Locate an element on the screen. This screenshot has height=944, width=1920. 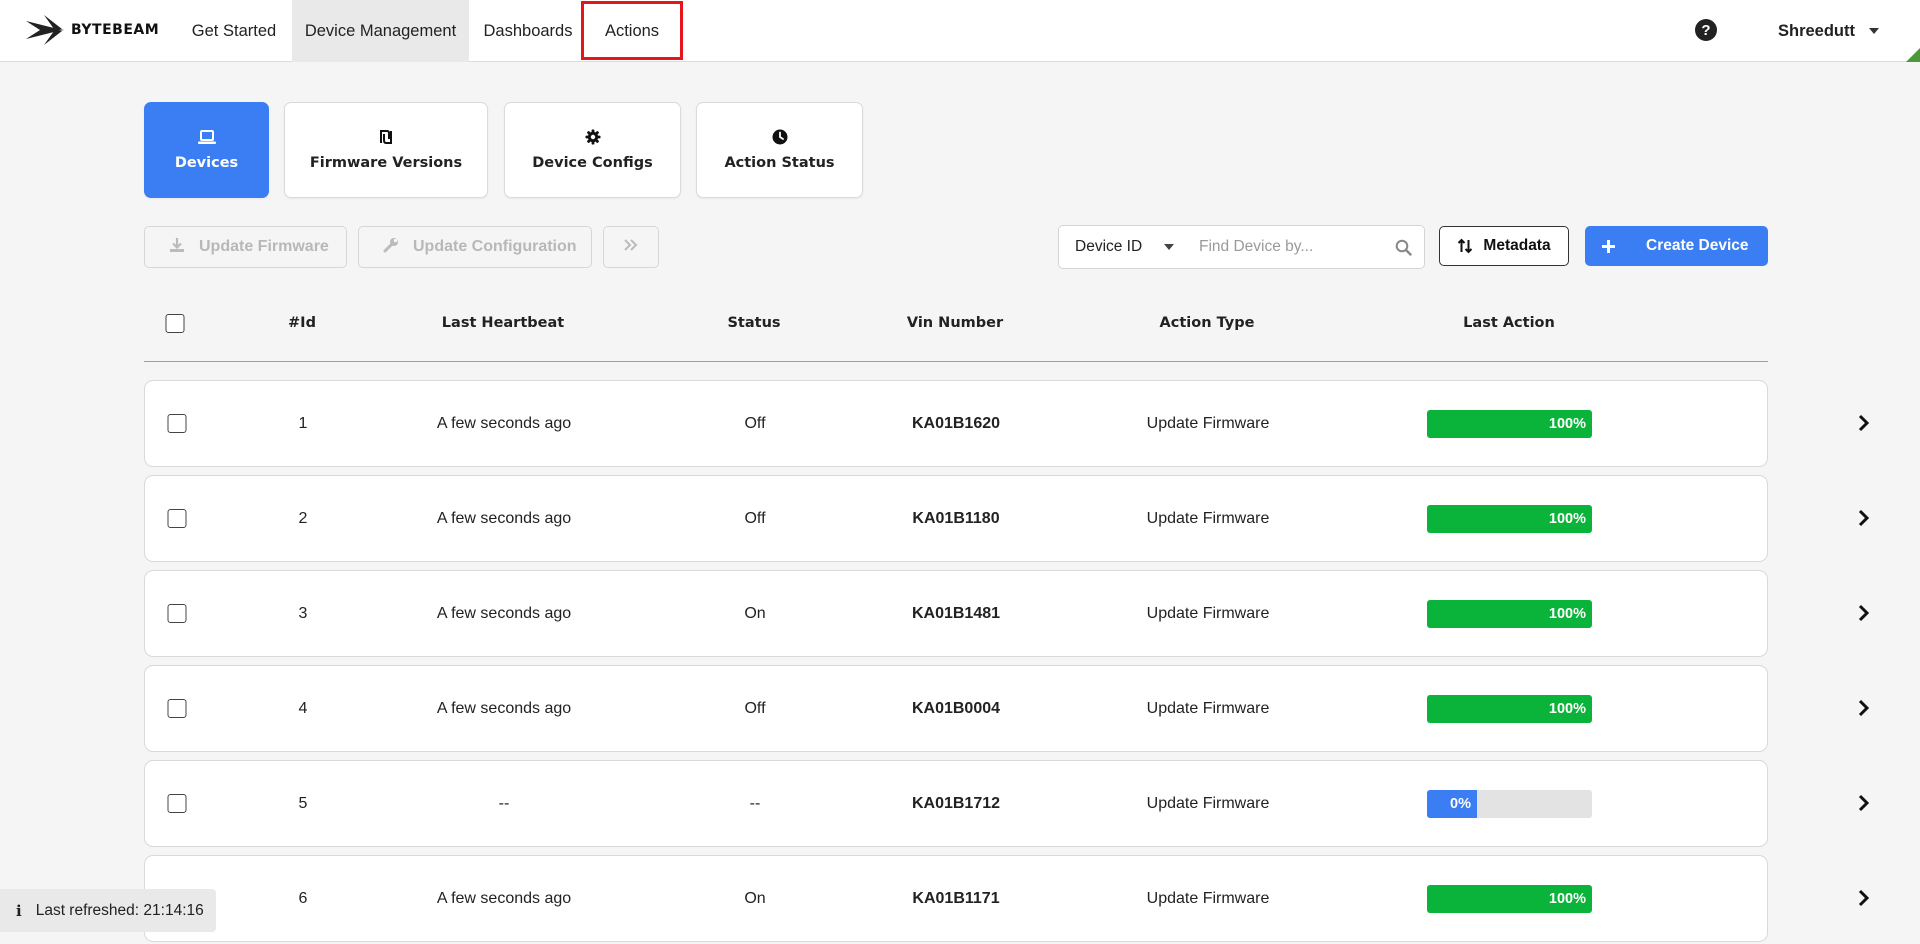
bytebeam-logo-icon is located at coordinates (45, 30).